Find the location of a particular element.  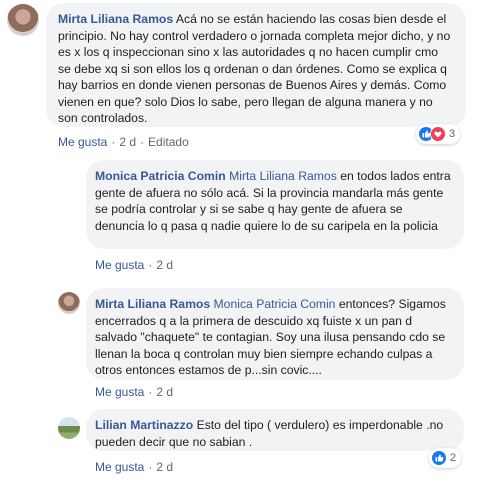

like-icon is located at coordinates (439, 458).